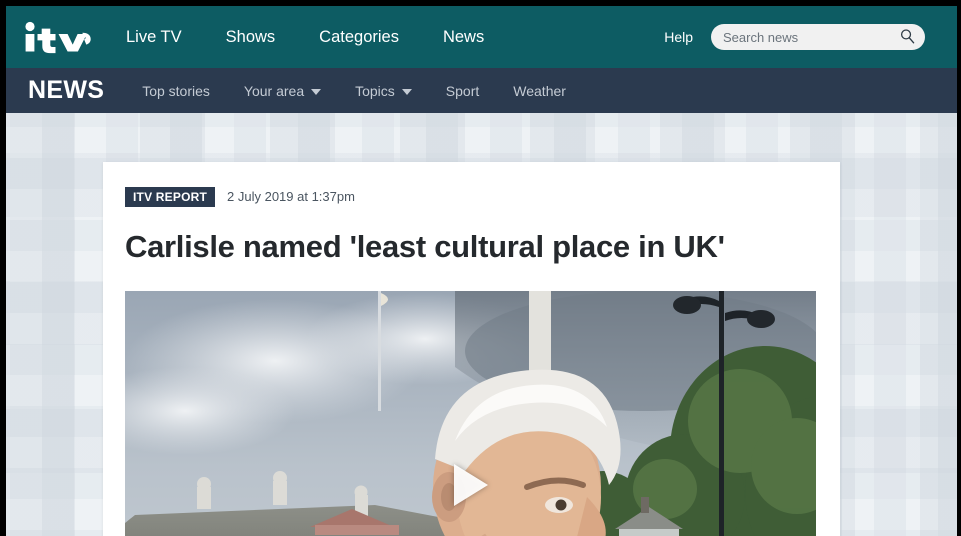 Image resolution: width=961 pixels, height=536 pixels. I want to click on subnav-item-your-area: Your area, so click(282, 90).